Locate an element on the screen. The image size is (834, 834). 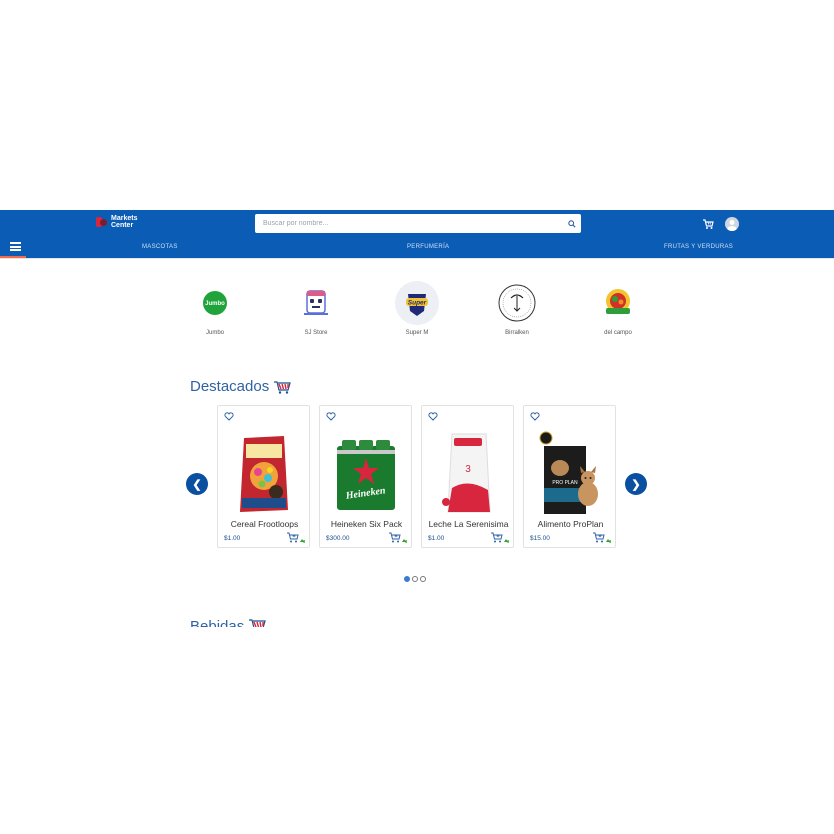
store-name: Jumbo is located at coordinates (214, 333).